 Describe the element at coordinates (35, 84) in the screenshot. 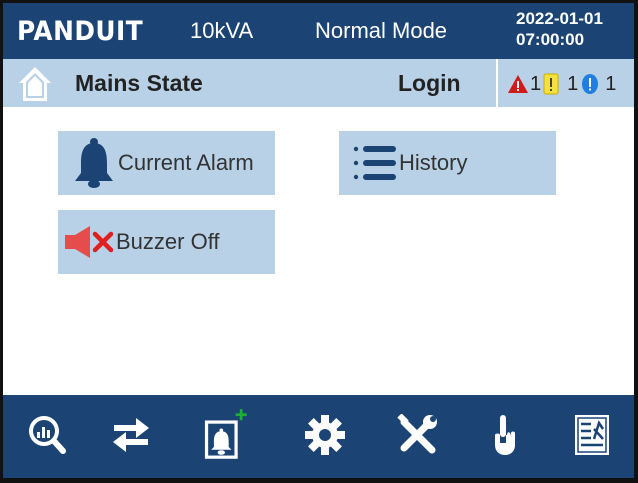

I see `home-icon` at that location.